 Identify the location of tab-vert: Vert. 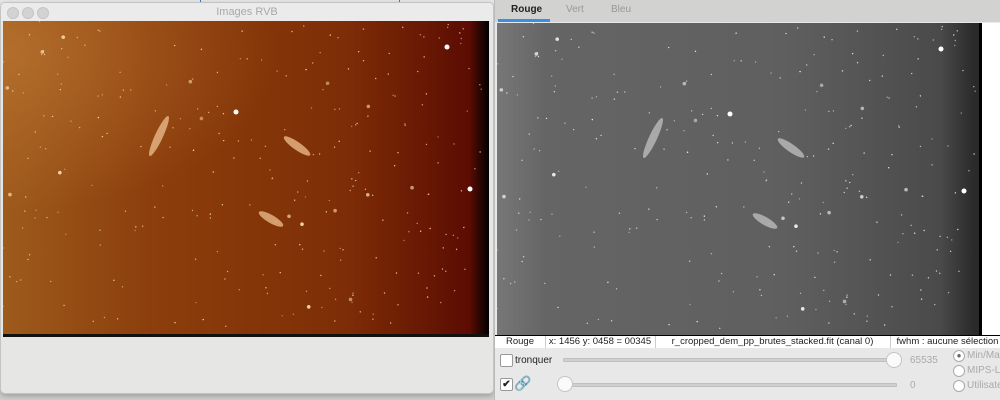
(575, 9).